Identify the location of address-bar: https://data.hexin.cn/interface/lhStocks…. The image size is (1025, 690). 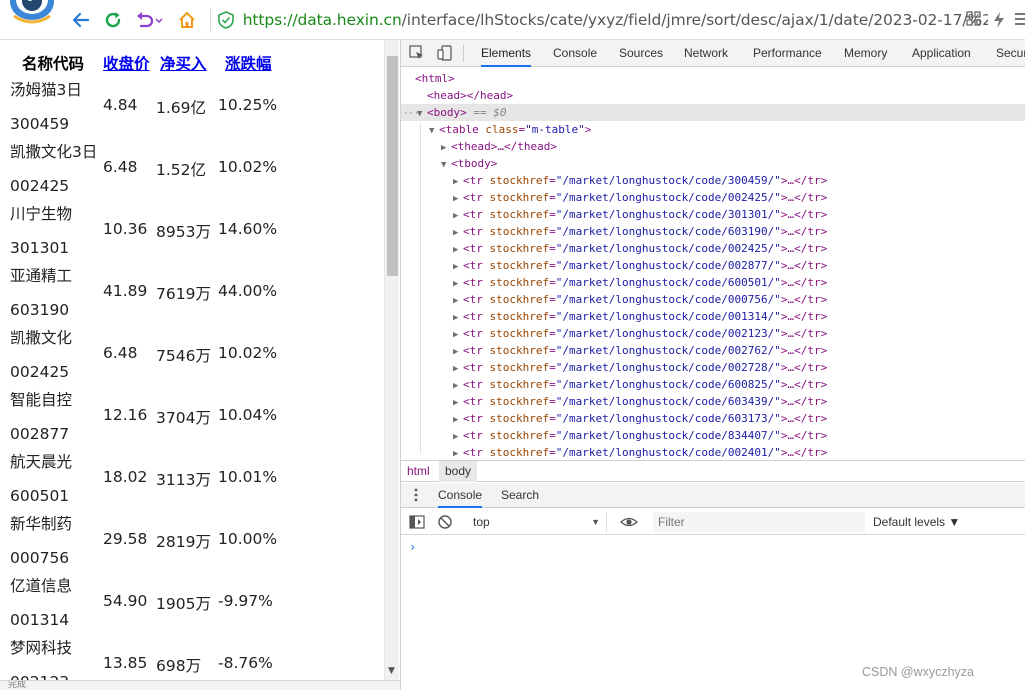
(603, 20).